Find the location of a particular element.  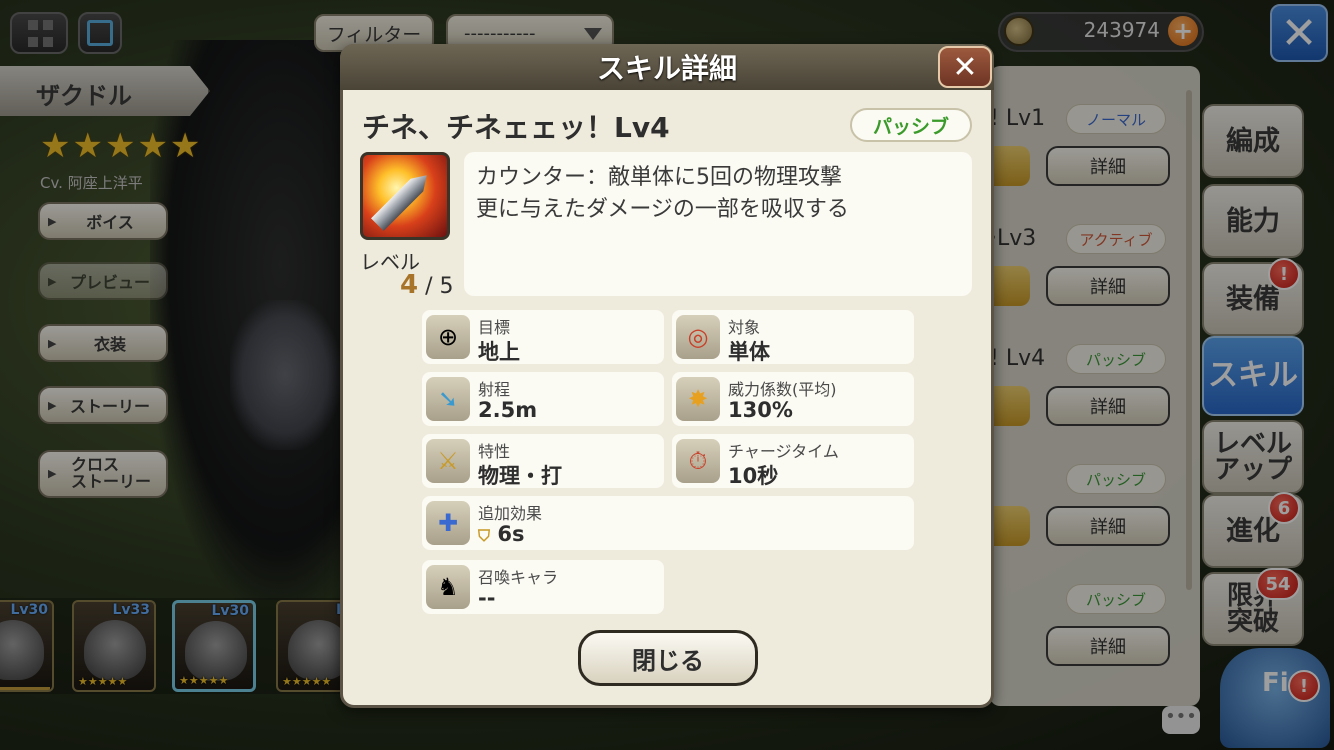

stat-label: 目標 is located at coordinates (494, 327).